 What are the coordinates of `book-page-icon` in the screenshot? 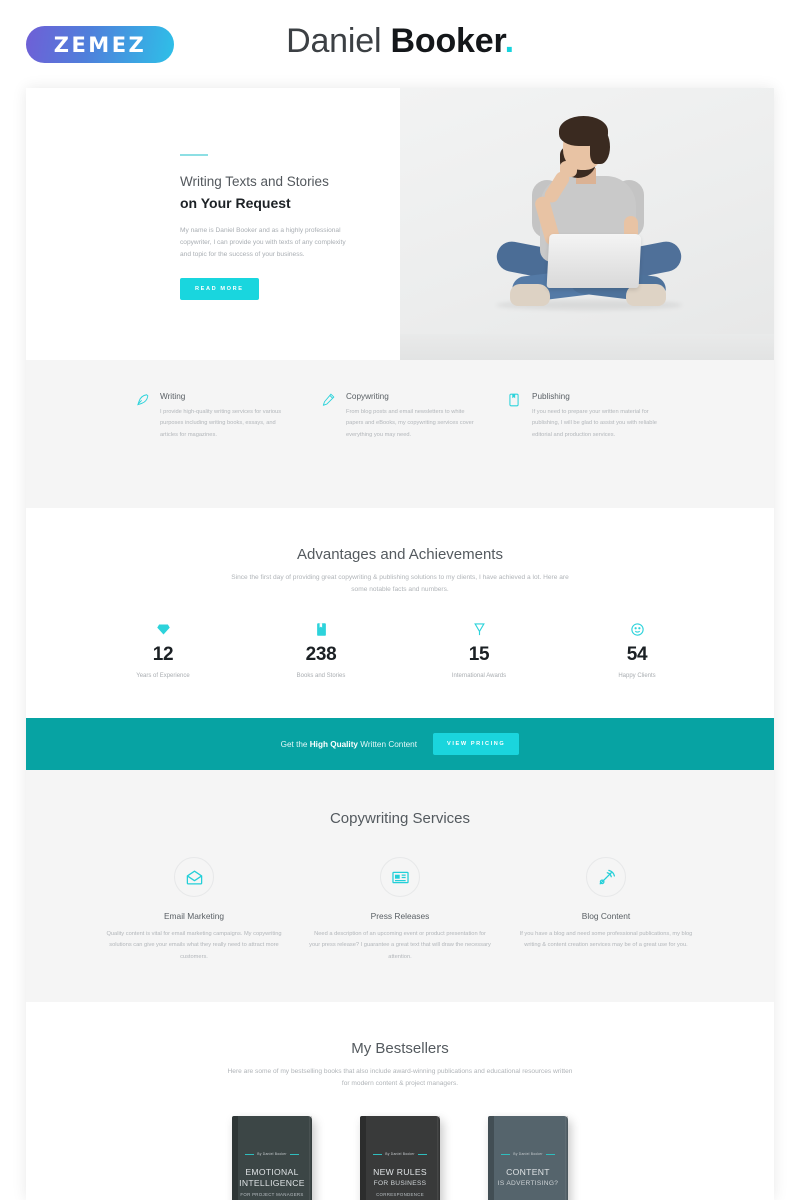 It's located at (321, 631).